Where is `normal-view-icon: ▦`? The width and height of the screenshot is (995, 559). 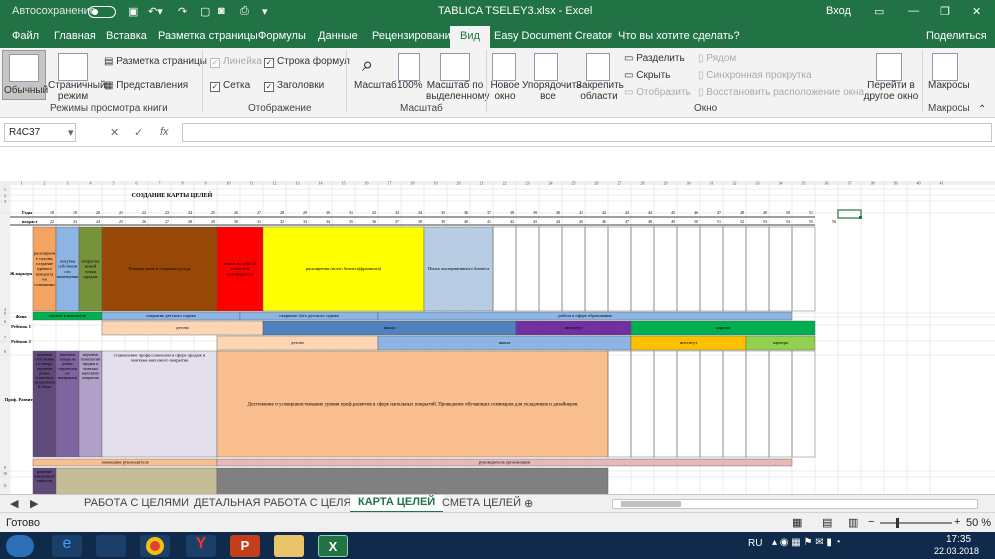 normal-view-icon: ▦ is located at coordinates (797, 522).